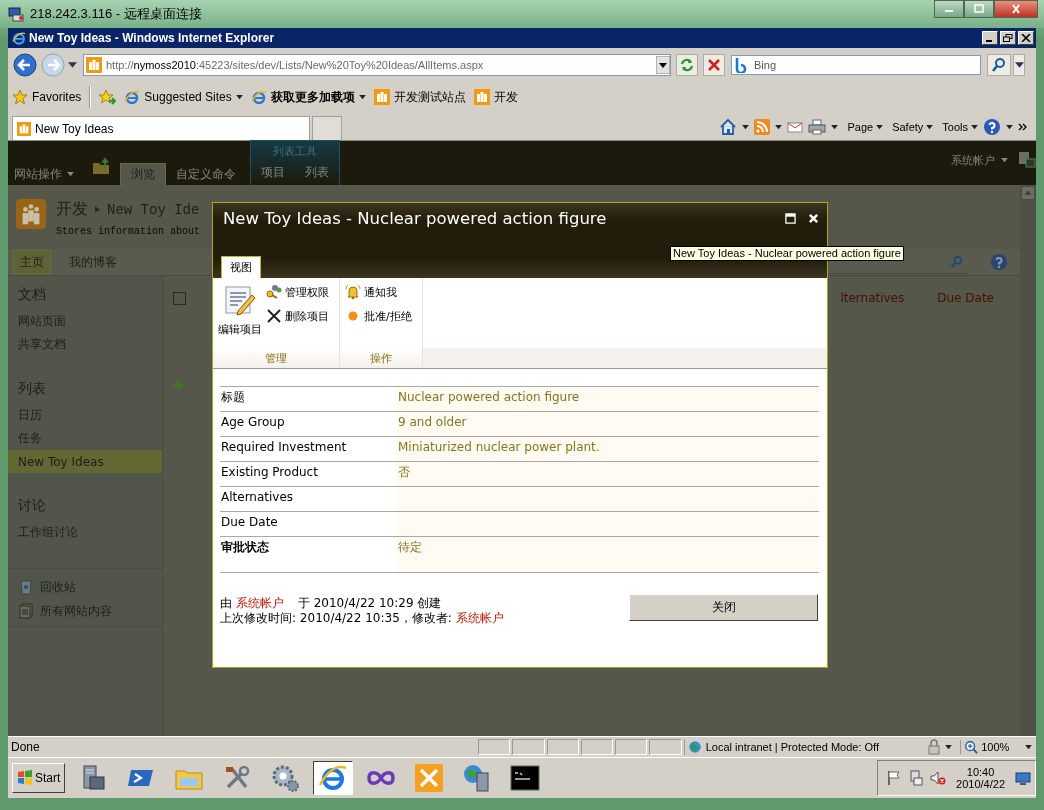 This screenshot has height=810, width=1044. Describe the element at coordinates (20, 97) in the screenshot. I see `star-icon` at that location.